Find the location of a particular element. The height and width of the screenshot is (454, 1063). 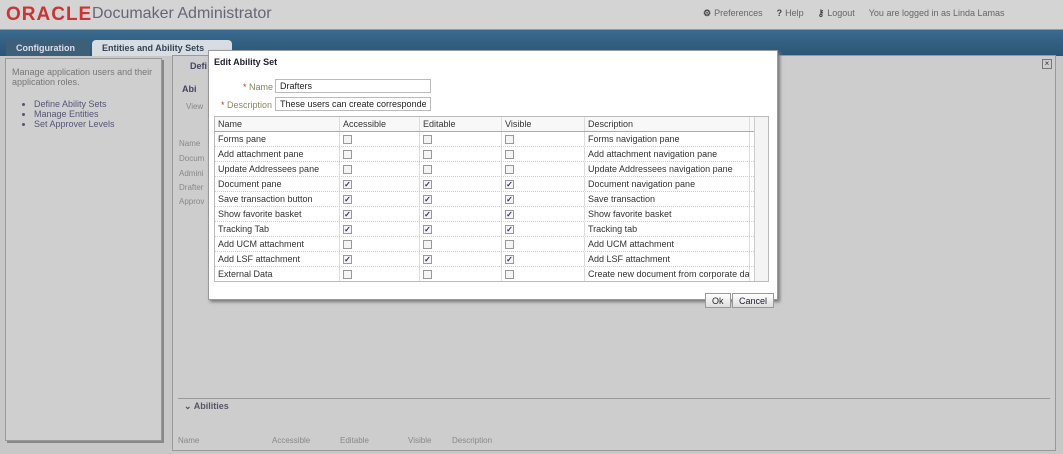

help-icon: ? is located at coordinates (779, 13).